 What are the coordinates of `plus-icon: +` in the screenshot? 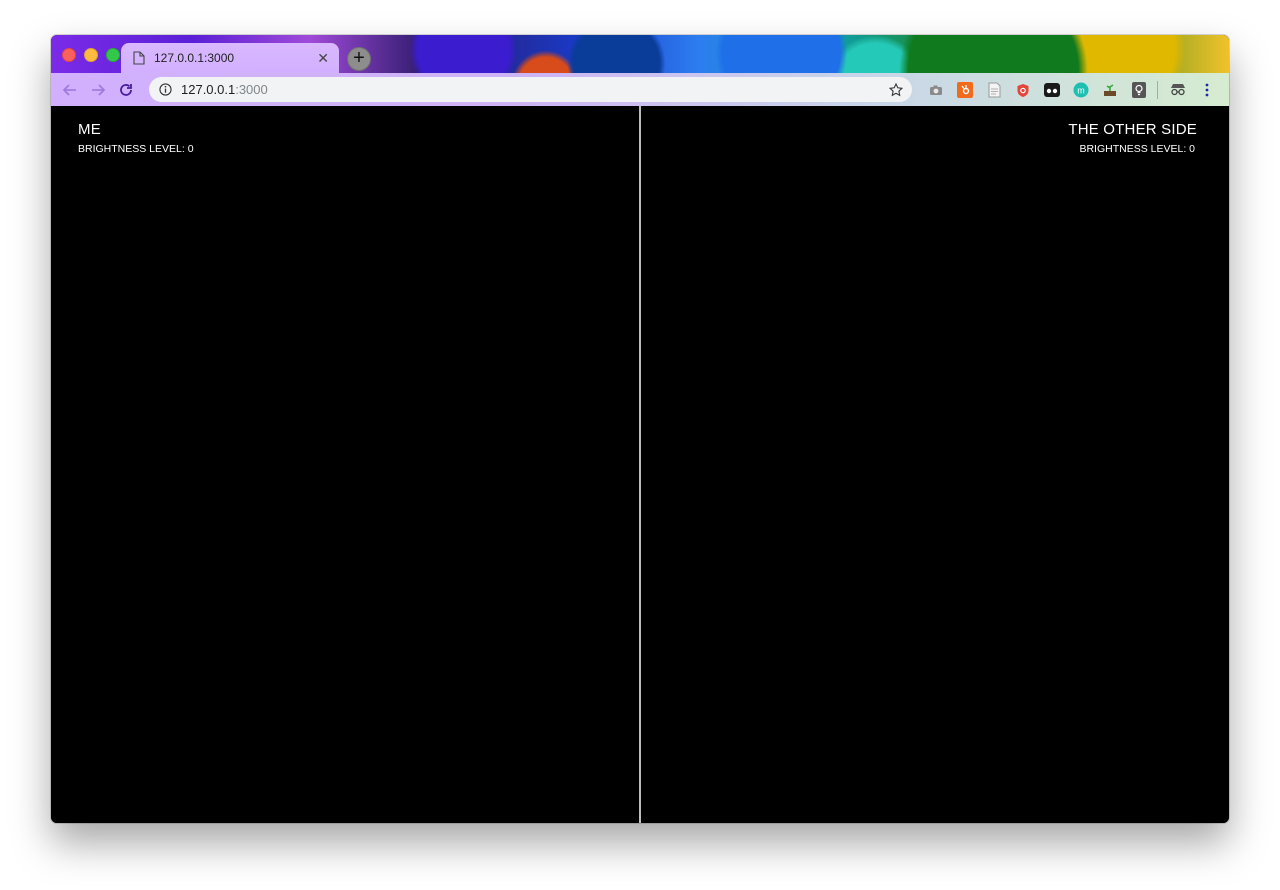 It's located at (359, 59).